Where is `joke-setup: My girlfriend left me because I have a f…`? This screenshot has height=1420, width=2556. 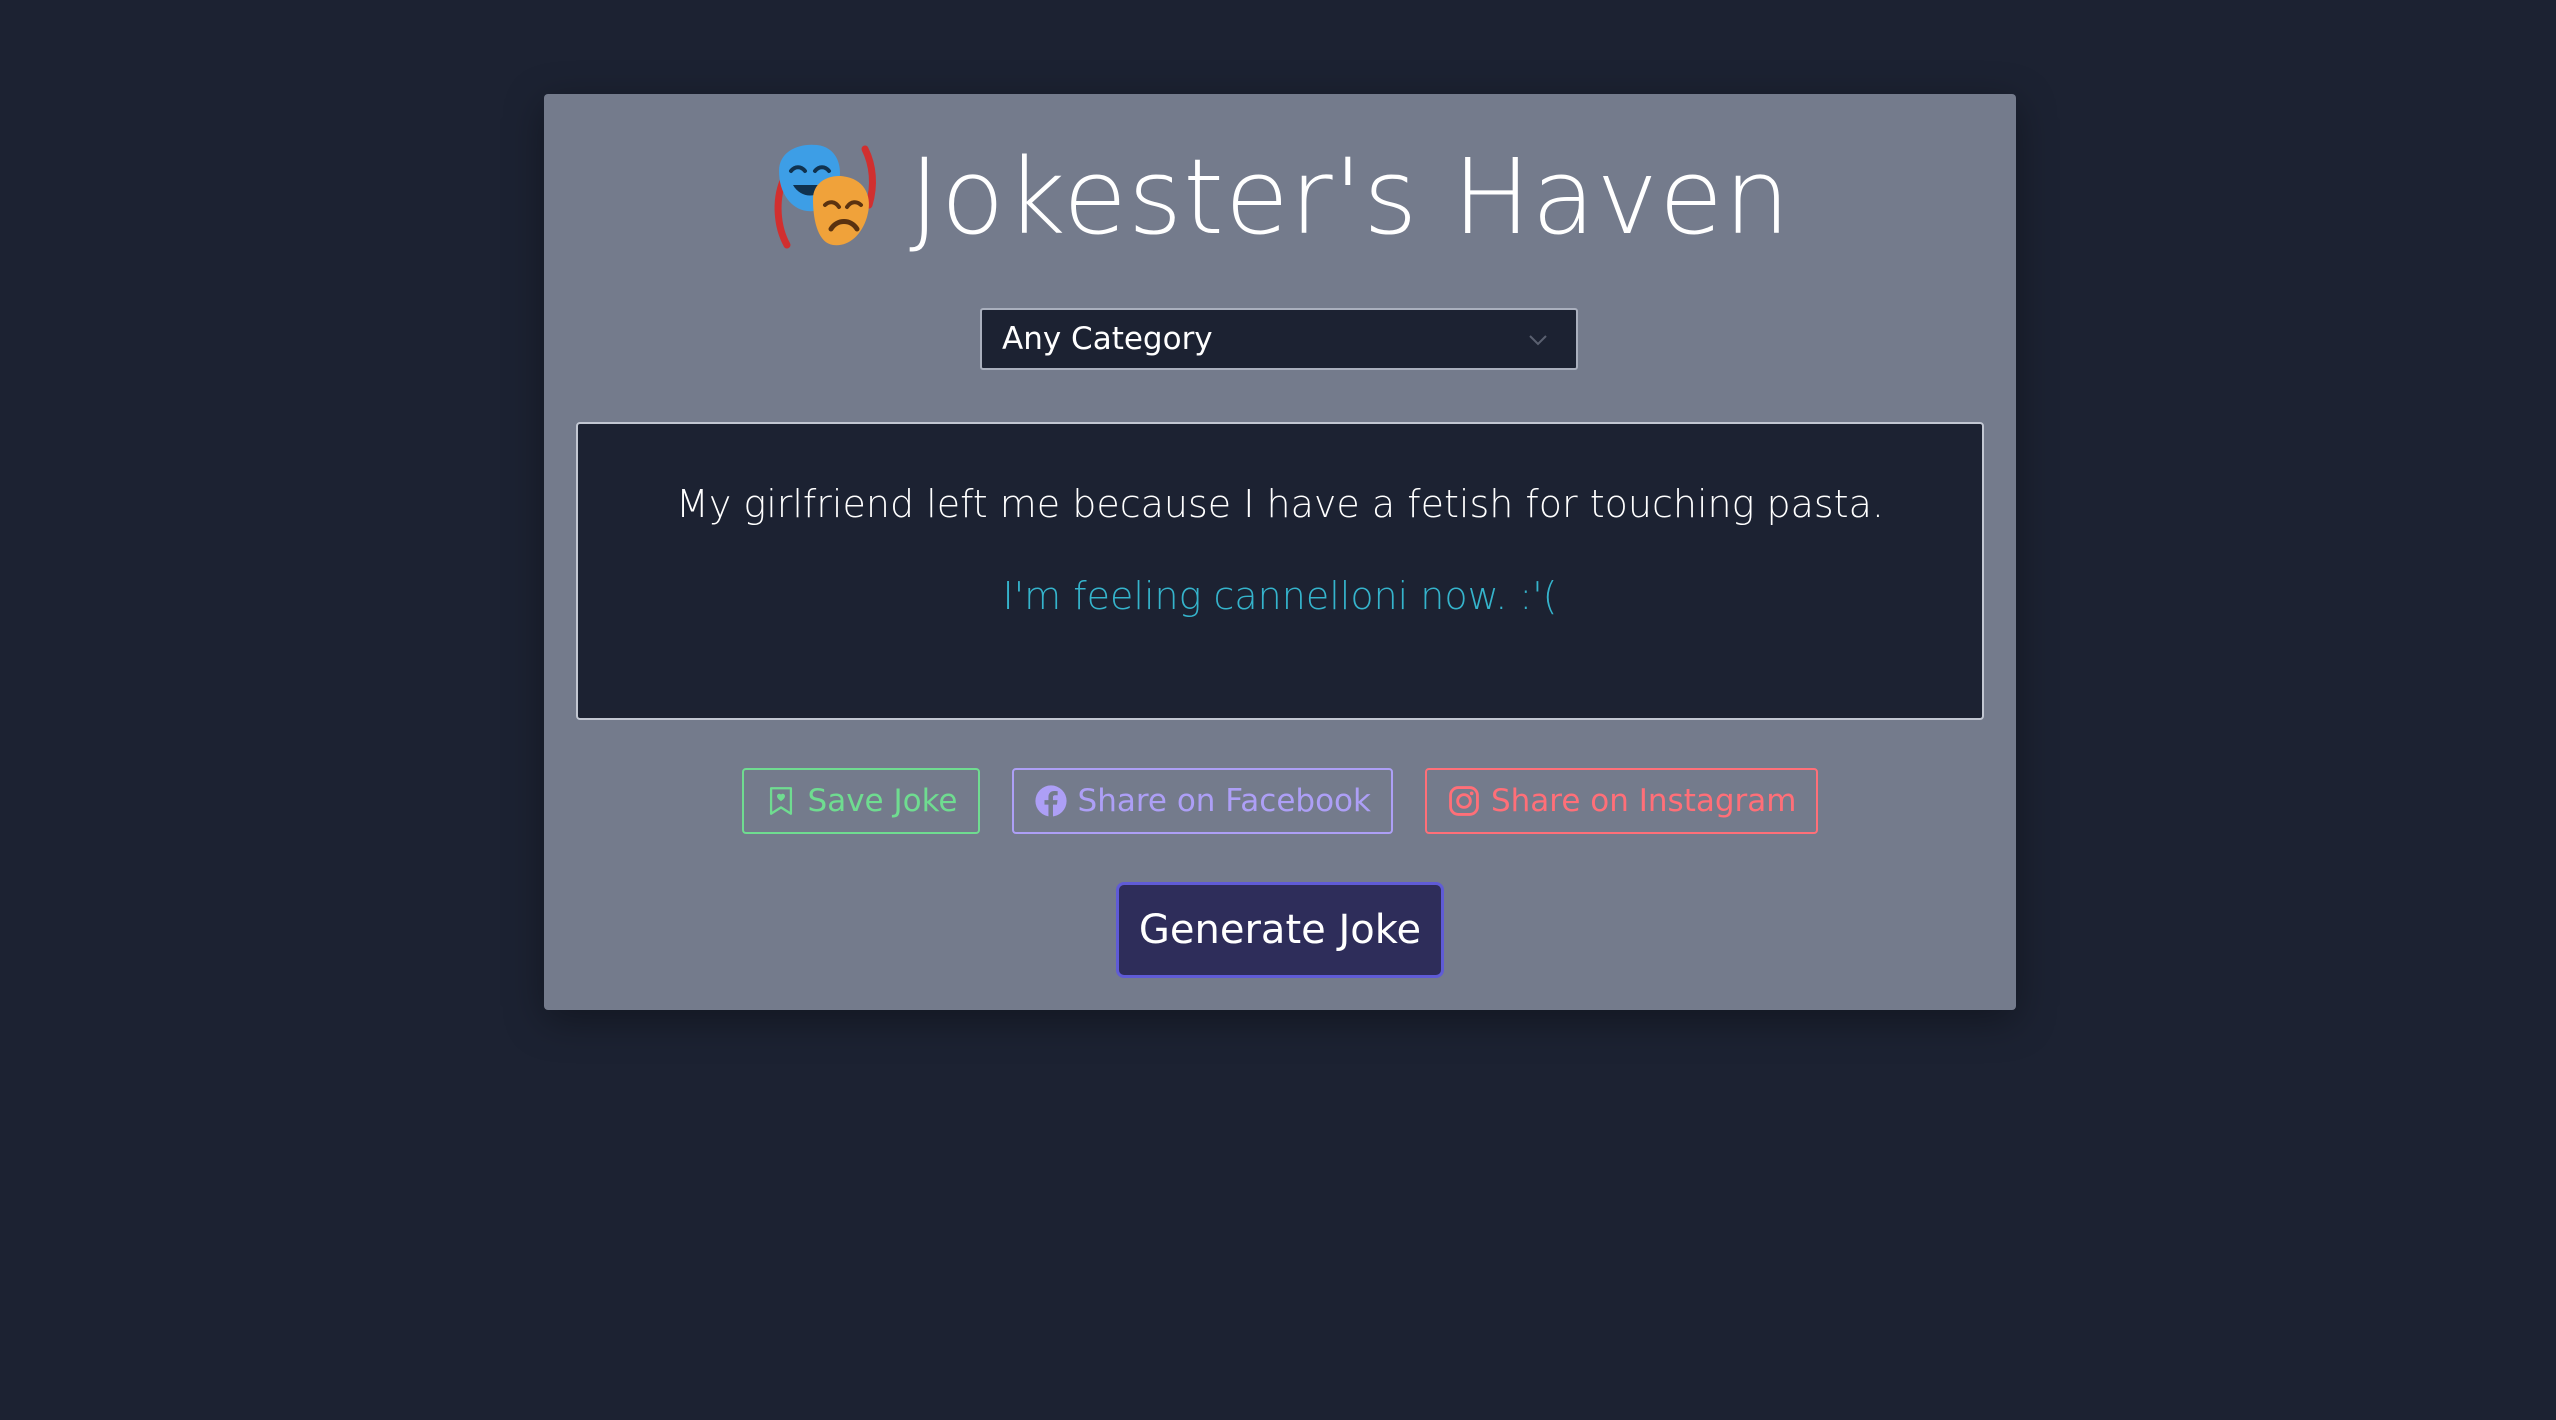
joke-setup: My girlfriend left me because I have a f… is located at coordinates (1280, 504).